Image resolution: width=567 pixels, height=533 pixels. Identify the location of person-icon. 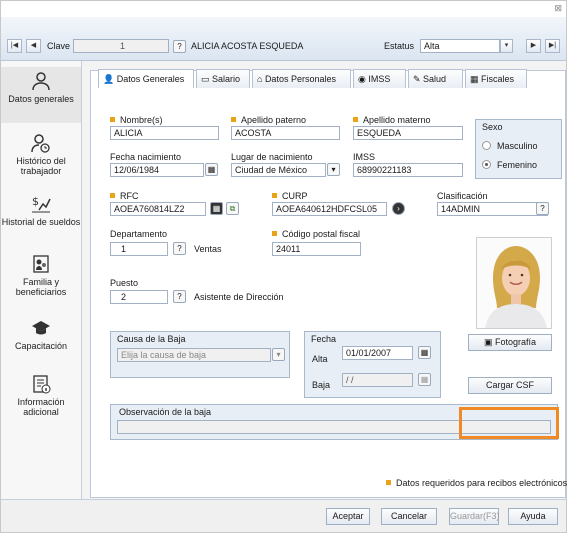
(41, 81).